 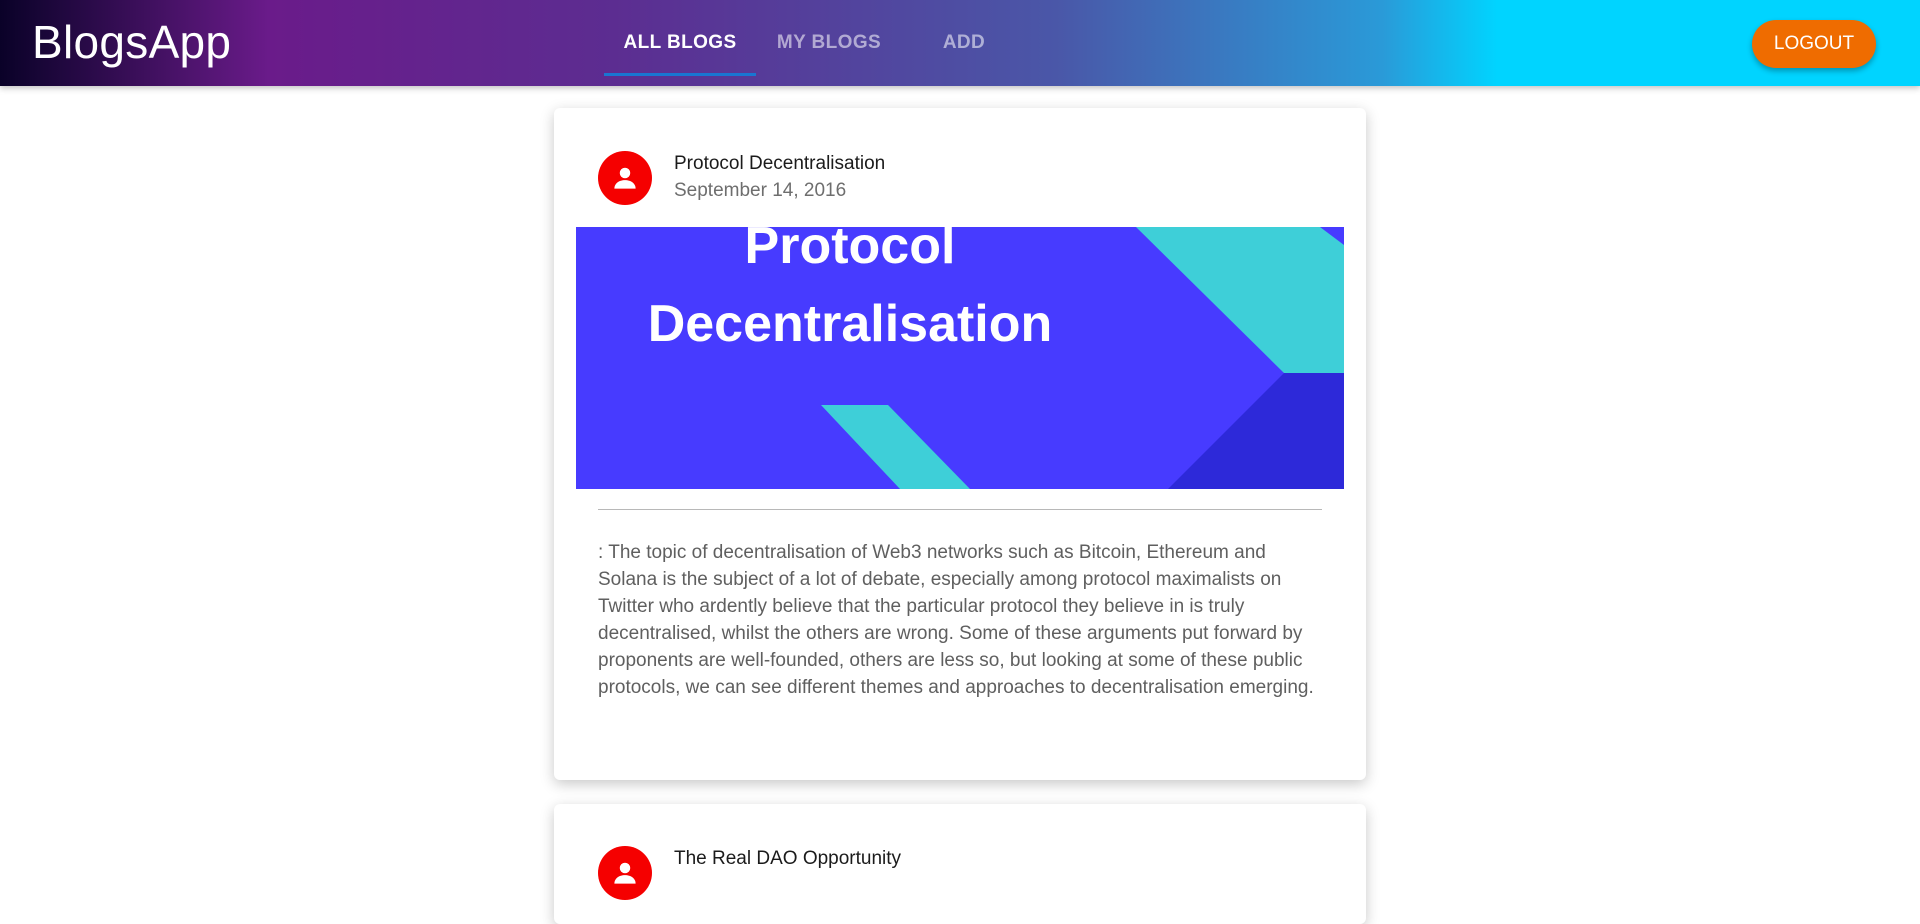 I want to click on nav-tabs: ALL BLOGS MY BLOGS ADD, so click(x=815, y=43).